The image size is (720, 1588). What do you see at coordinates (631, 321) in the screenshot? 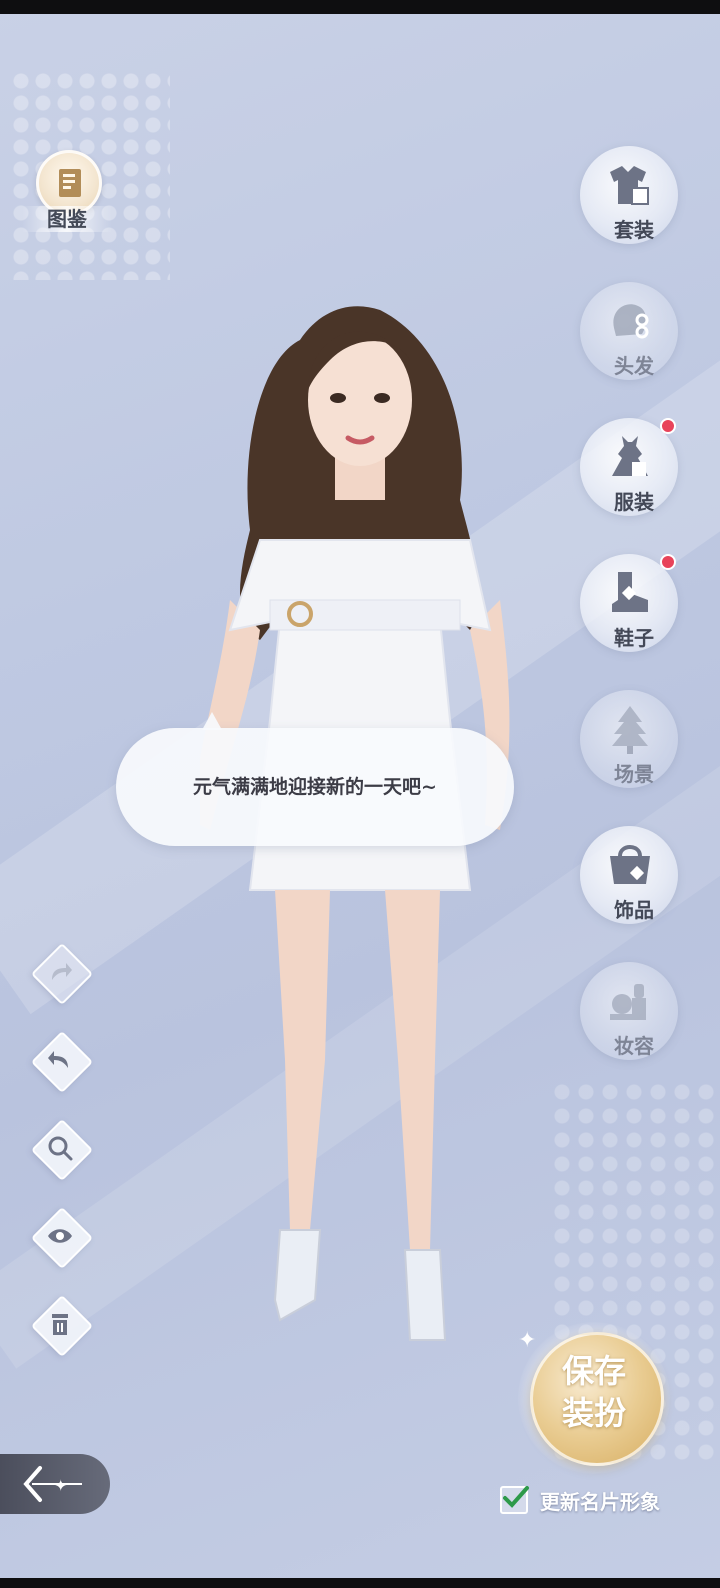
I see `hair-icon` at bounding box center [631, 321].